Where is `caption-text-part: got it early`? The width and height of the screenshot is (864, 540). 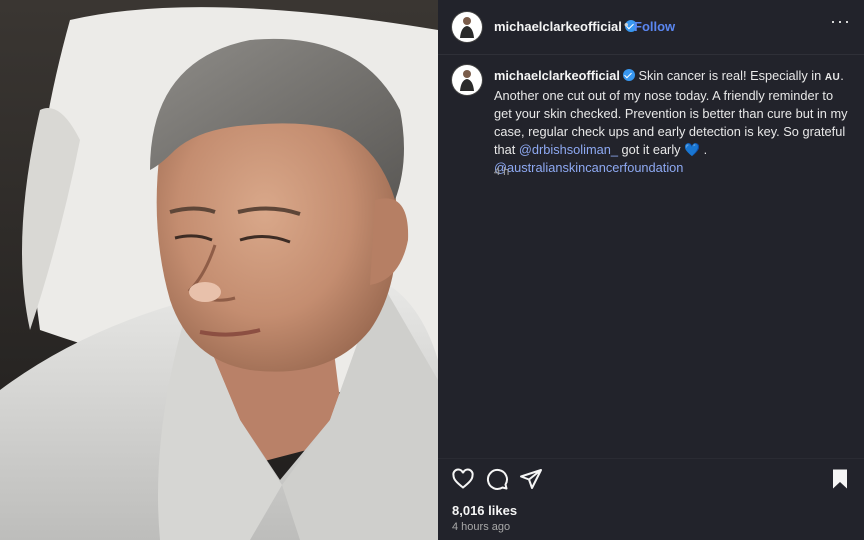 caption-text-part: got it early is located at coordinates (651, 149).